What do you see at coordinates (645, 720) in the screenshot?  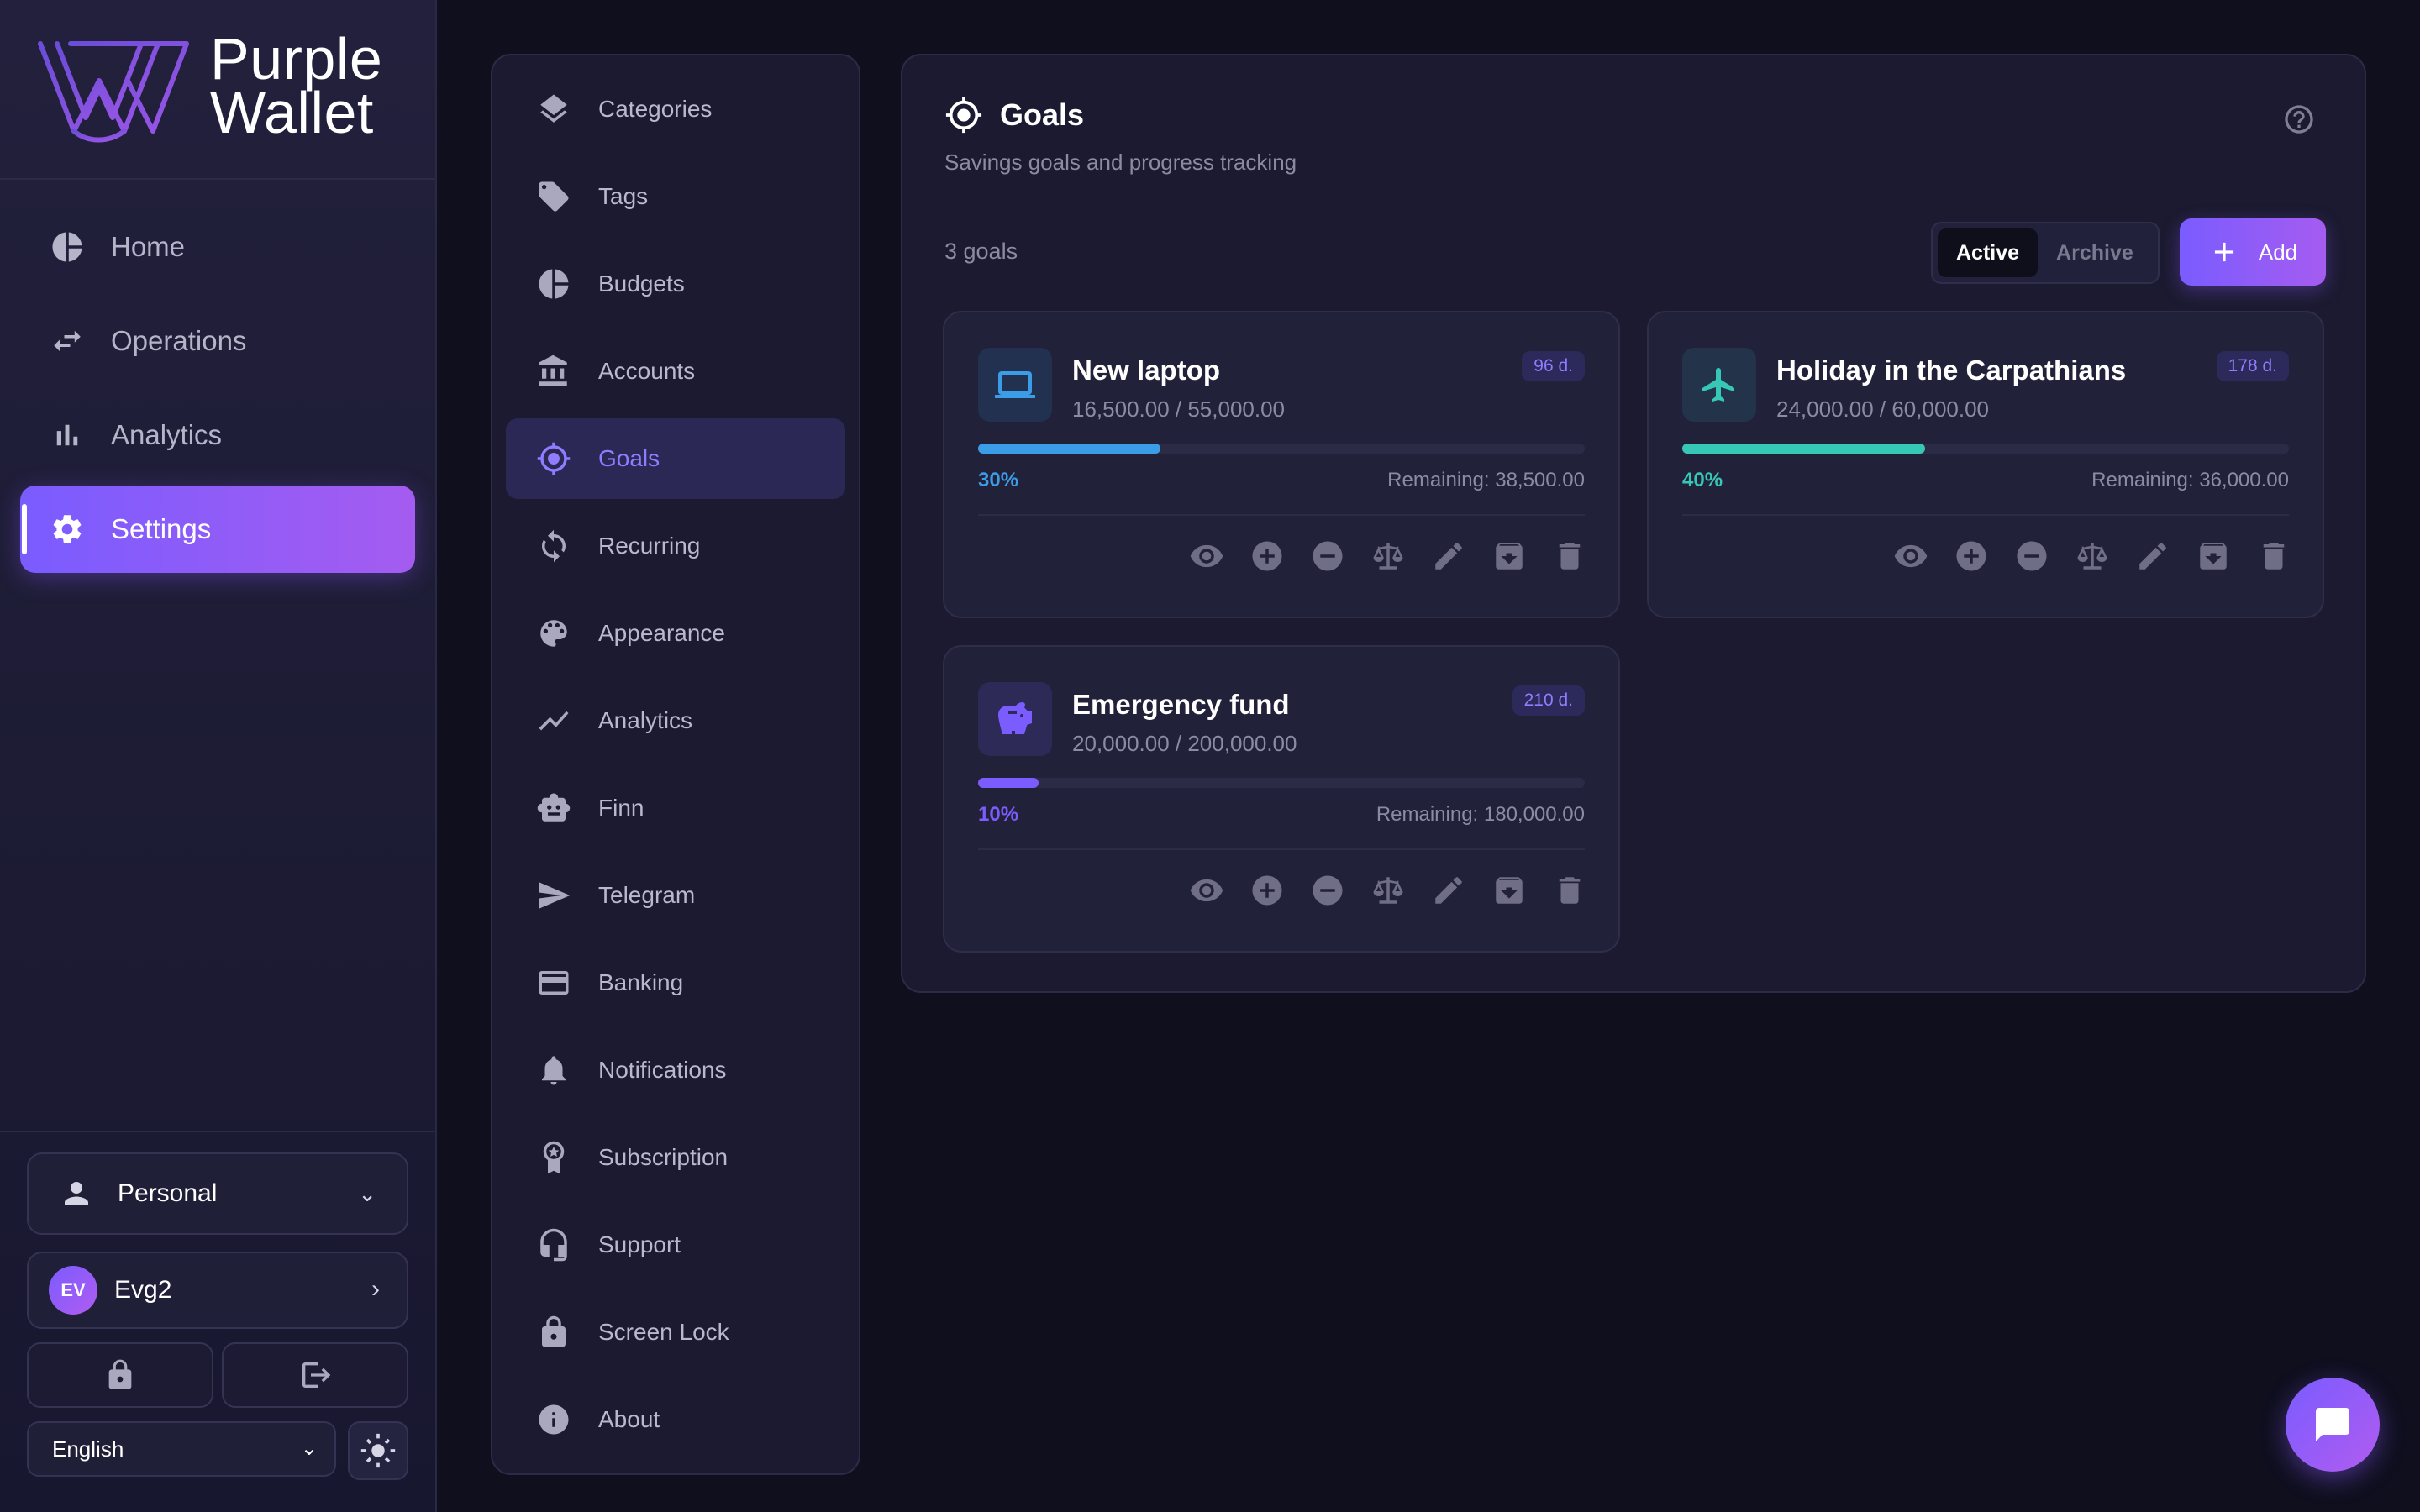 I see `settings-item-label: Analytics` at bounding box center [645, 720].